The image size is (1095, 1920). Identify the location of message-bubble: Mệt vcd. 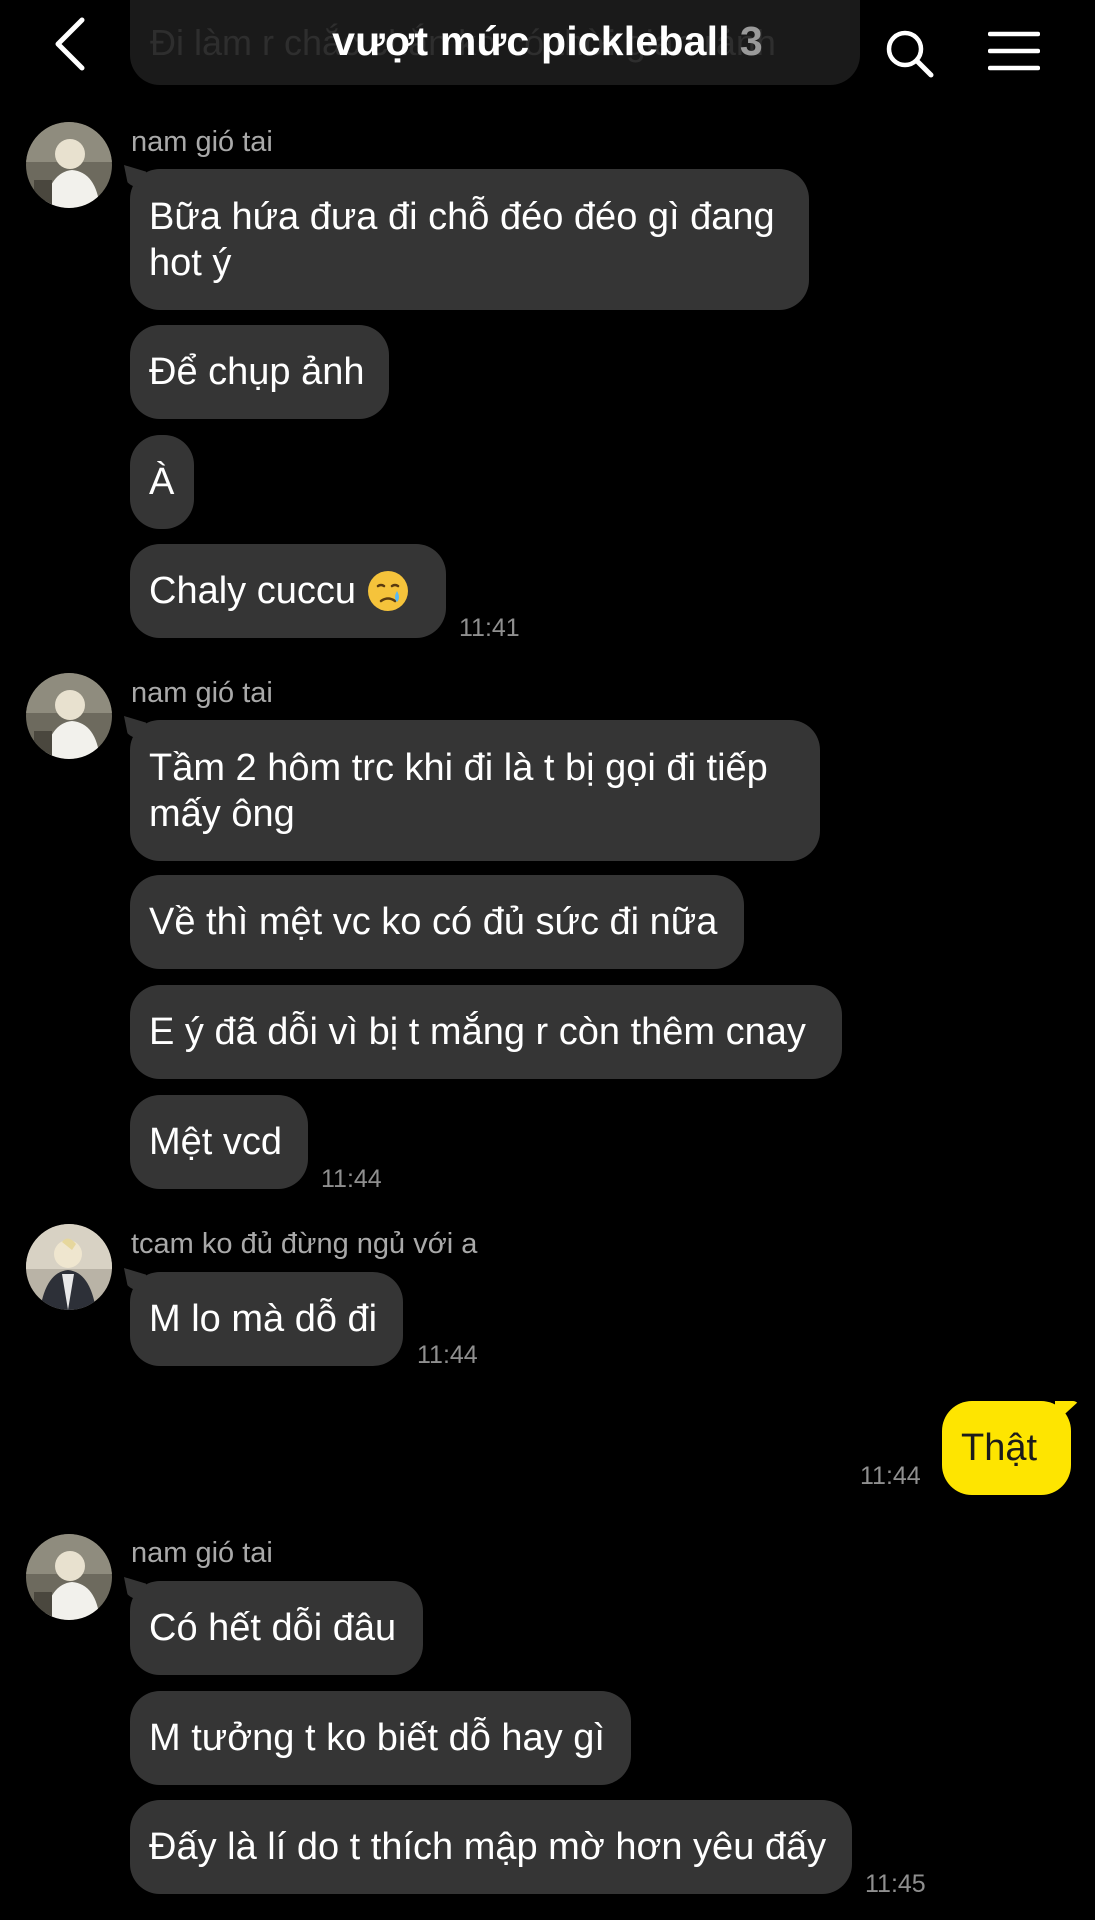
(219, 1142).